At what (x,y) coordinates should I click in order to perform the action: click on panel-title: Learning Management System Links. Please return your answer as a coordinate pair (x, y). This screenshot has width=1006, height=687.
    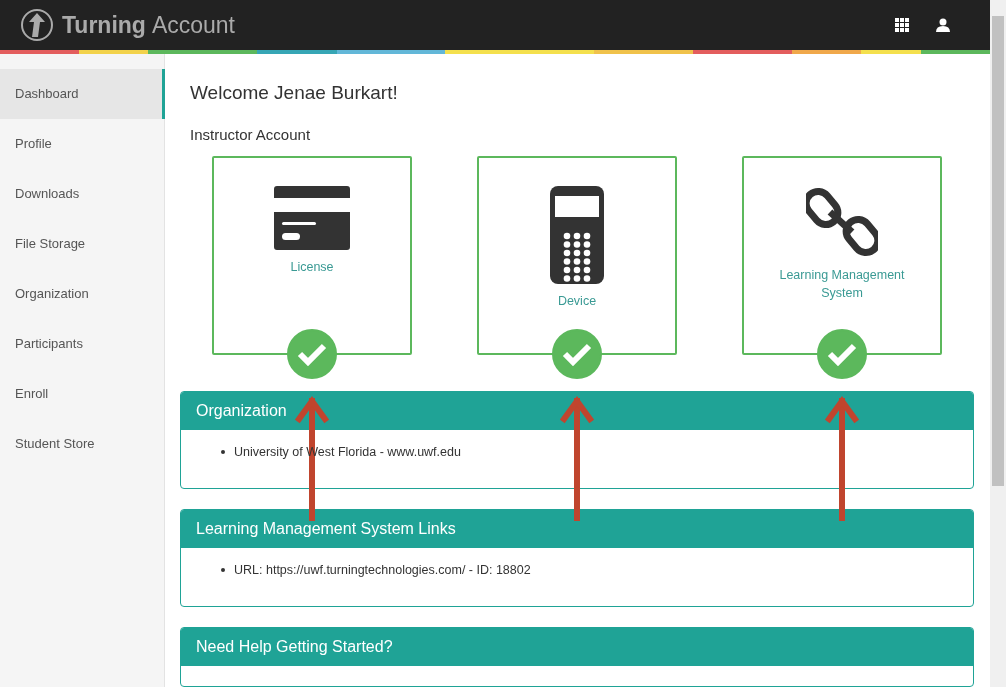
    Looking at the image, I should click on (577, 529).